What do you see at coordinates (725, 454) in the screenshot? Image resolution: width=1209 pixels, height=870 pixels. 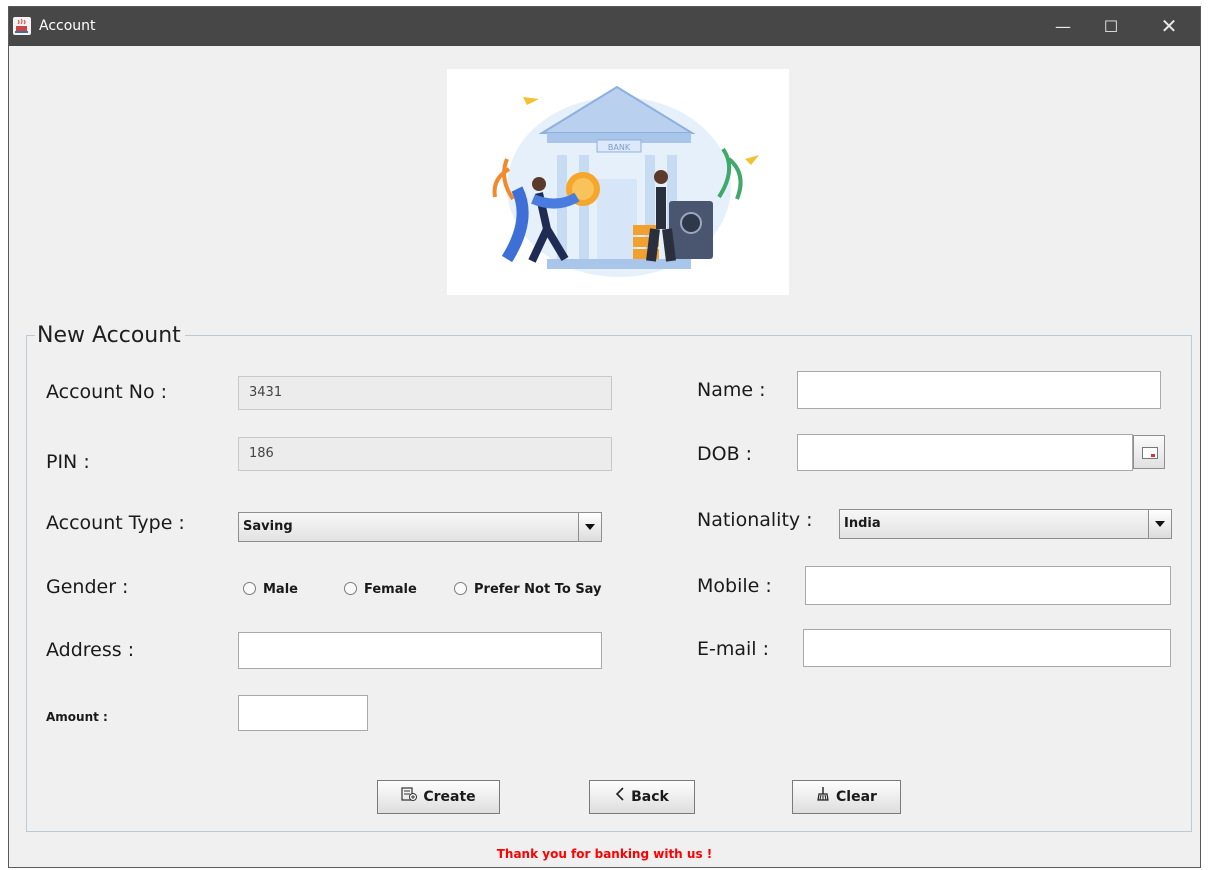 I see `dob-label: DOB :` at bounding box center [725, 454].